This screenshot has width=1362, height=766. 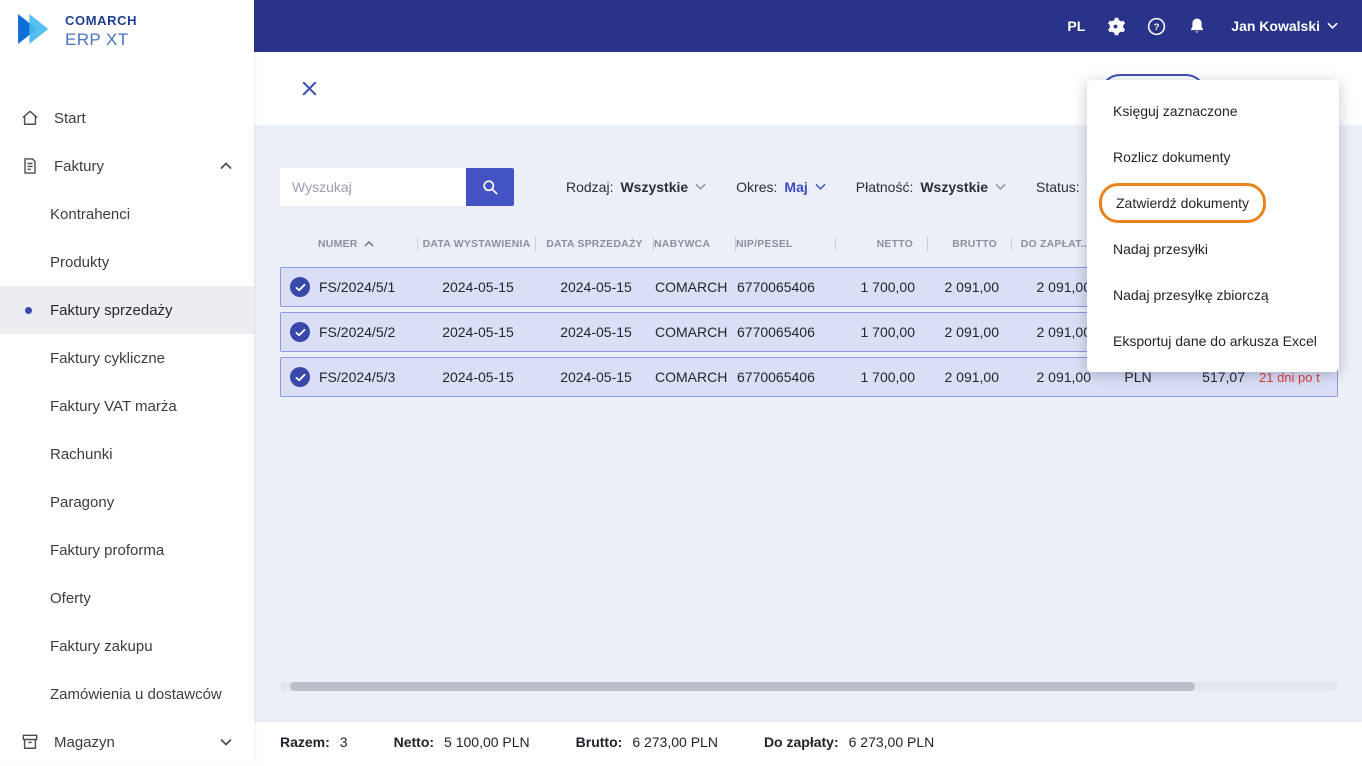 I want to click on sidebar-item-magazyn: Magazyn, so click(x=127, y=742).